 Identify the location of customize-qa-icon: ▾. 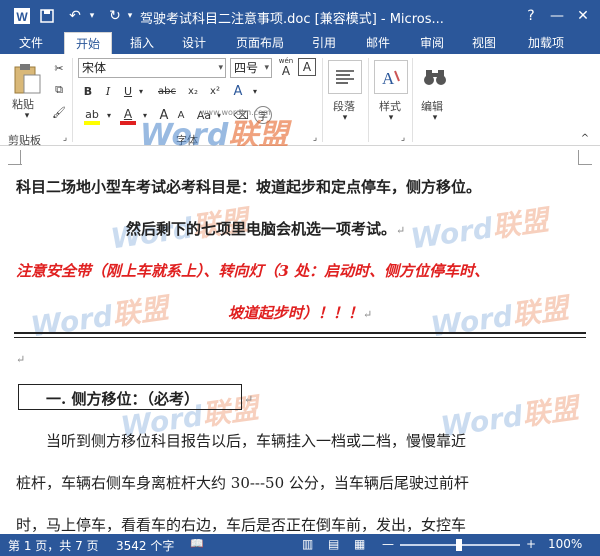
(130, 16).